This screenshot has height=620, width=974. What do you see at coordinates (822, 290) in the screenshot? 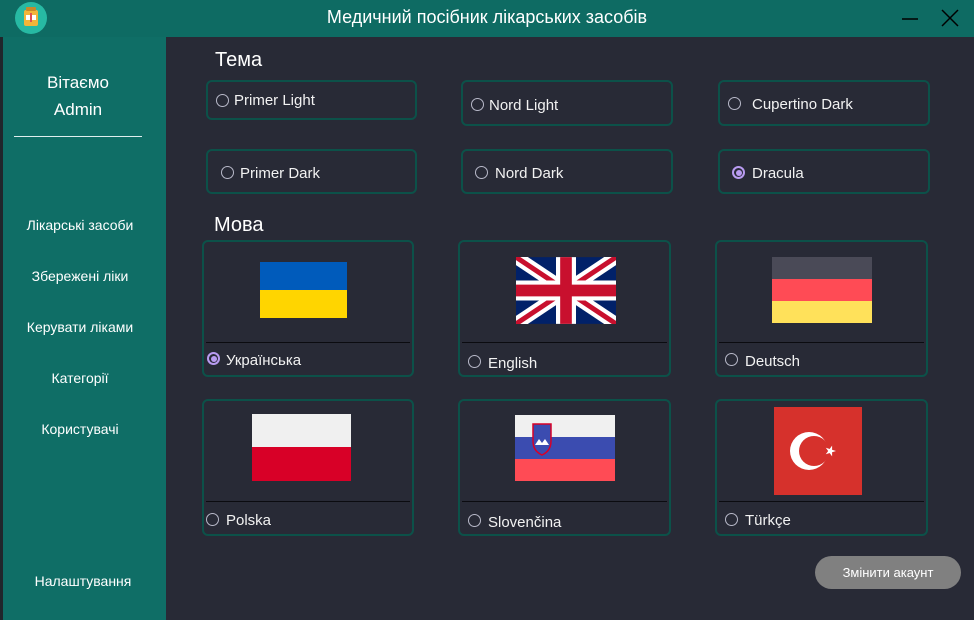
I see `germany-flag-icon` at bounding box center [822, 290].